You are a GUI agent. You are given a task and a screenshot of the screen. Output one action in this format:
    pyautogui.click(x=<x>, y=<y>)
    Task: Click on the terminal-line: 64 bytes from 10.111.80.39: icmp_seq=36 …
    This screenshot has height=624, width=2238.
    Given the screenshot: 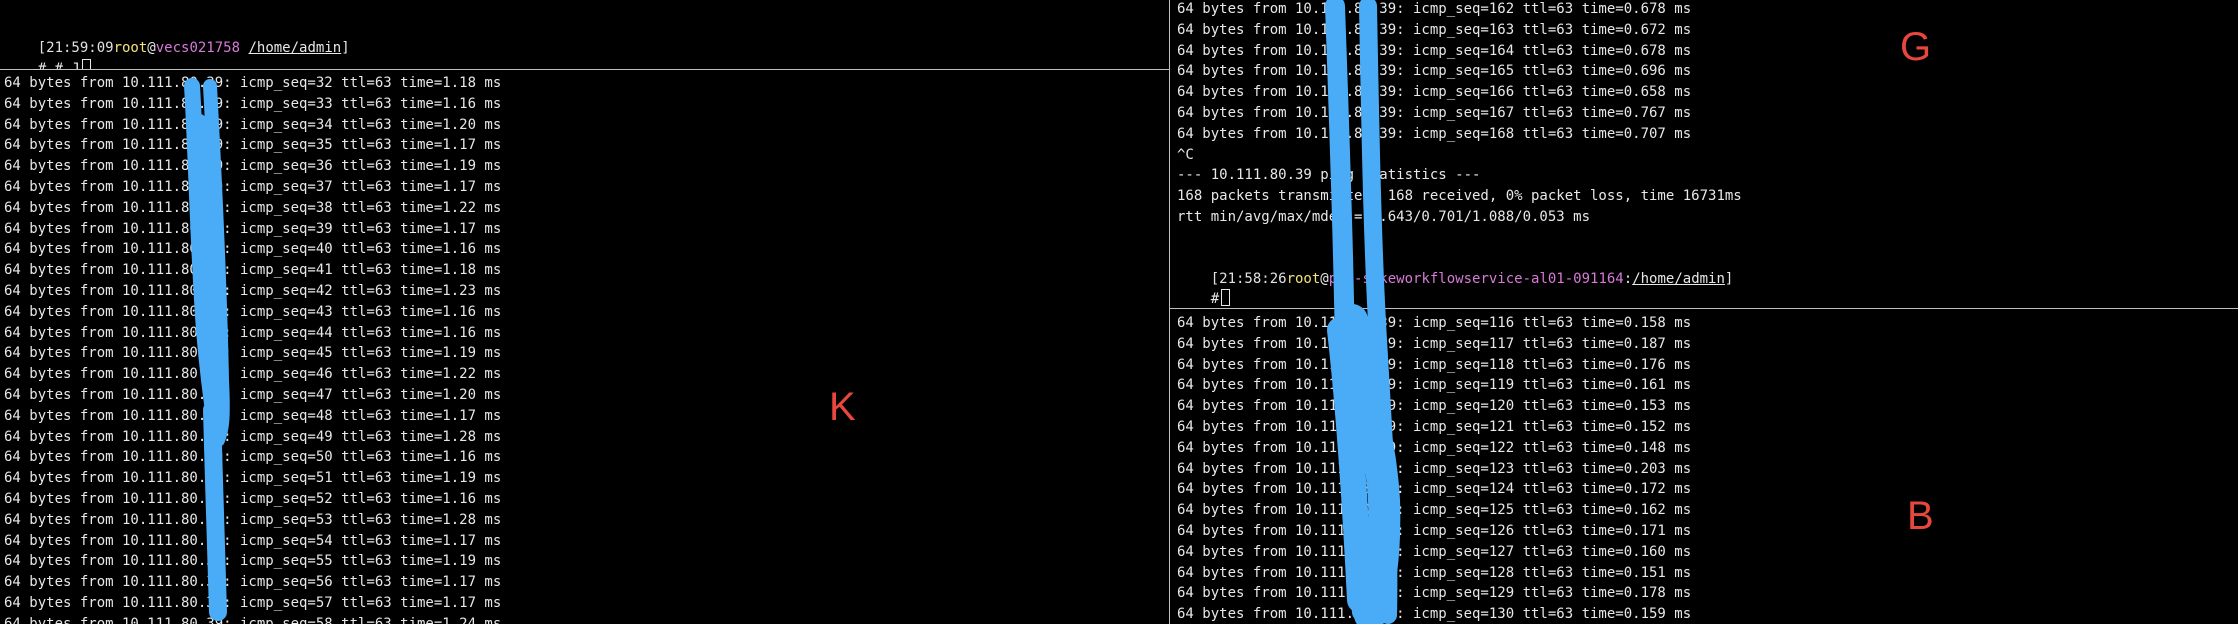 What is the action you would take?
    pyautogui.click(x=253, y=166)
    